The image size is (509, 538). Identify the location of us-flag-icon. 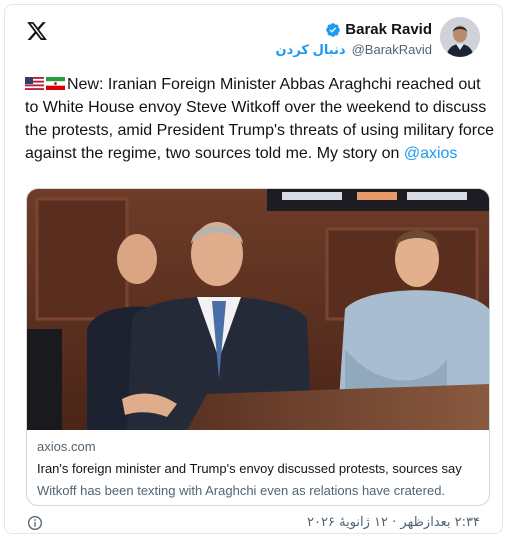
(34, 83).